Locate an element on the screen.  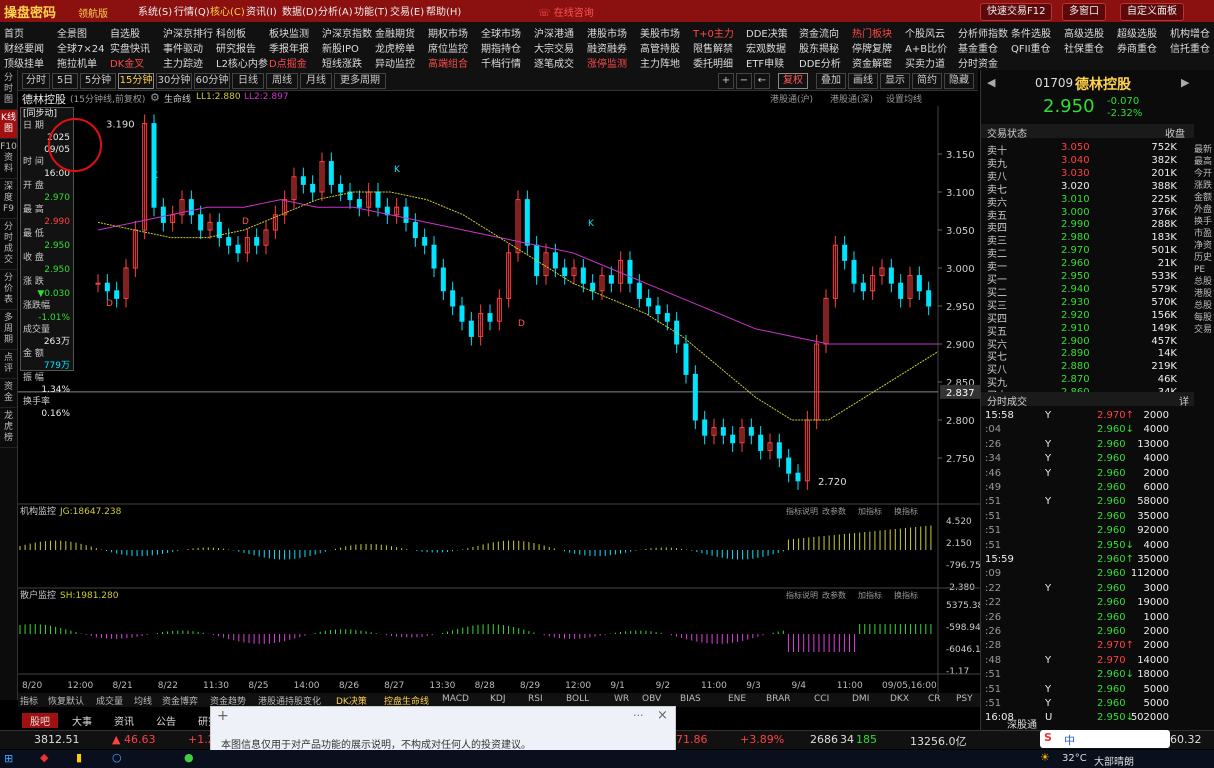
news-tab: 公告 is located at coordinates (166, 720).